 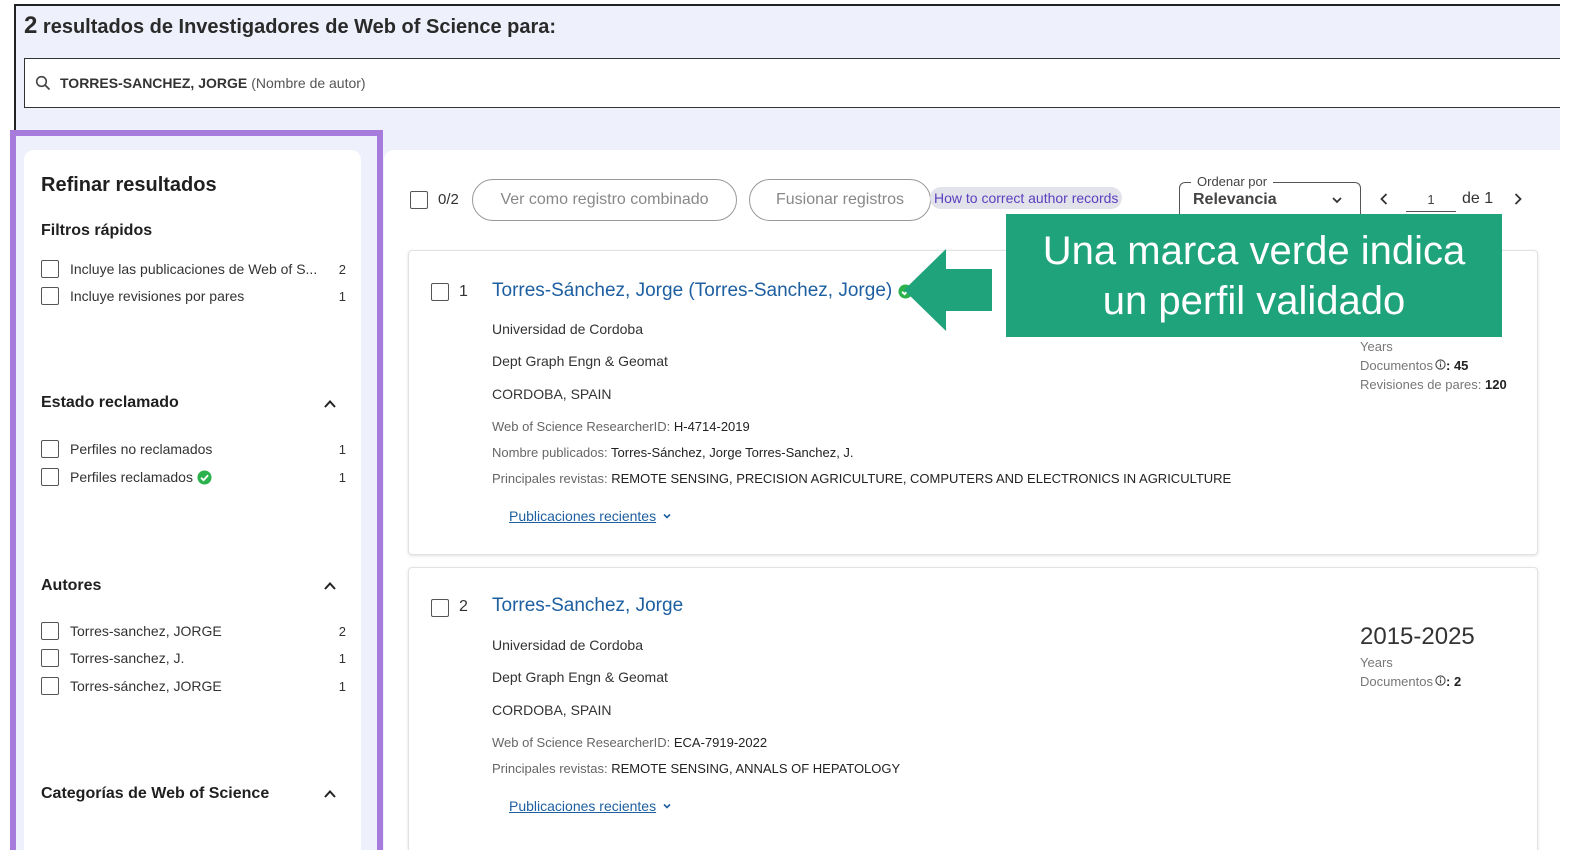 I want to click on correct-author-records-link: How to correct author records, so click(x=1026, y=198).